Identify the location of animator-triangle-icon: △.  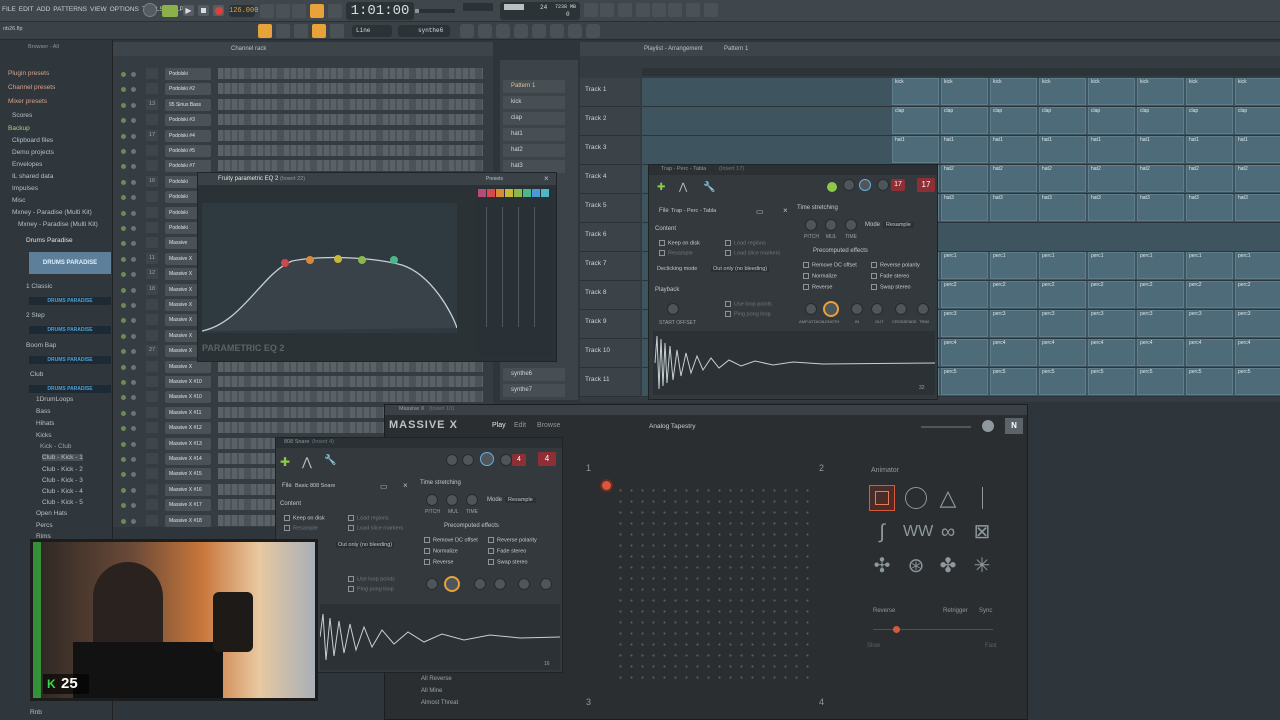
(948, 498).